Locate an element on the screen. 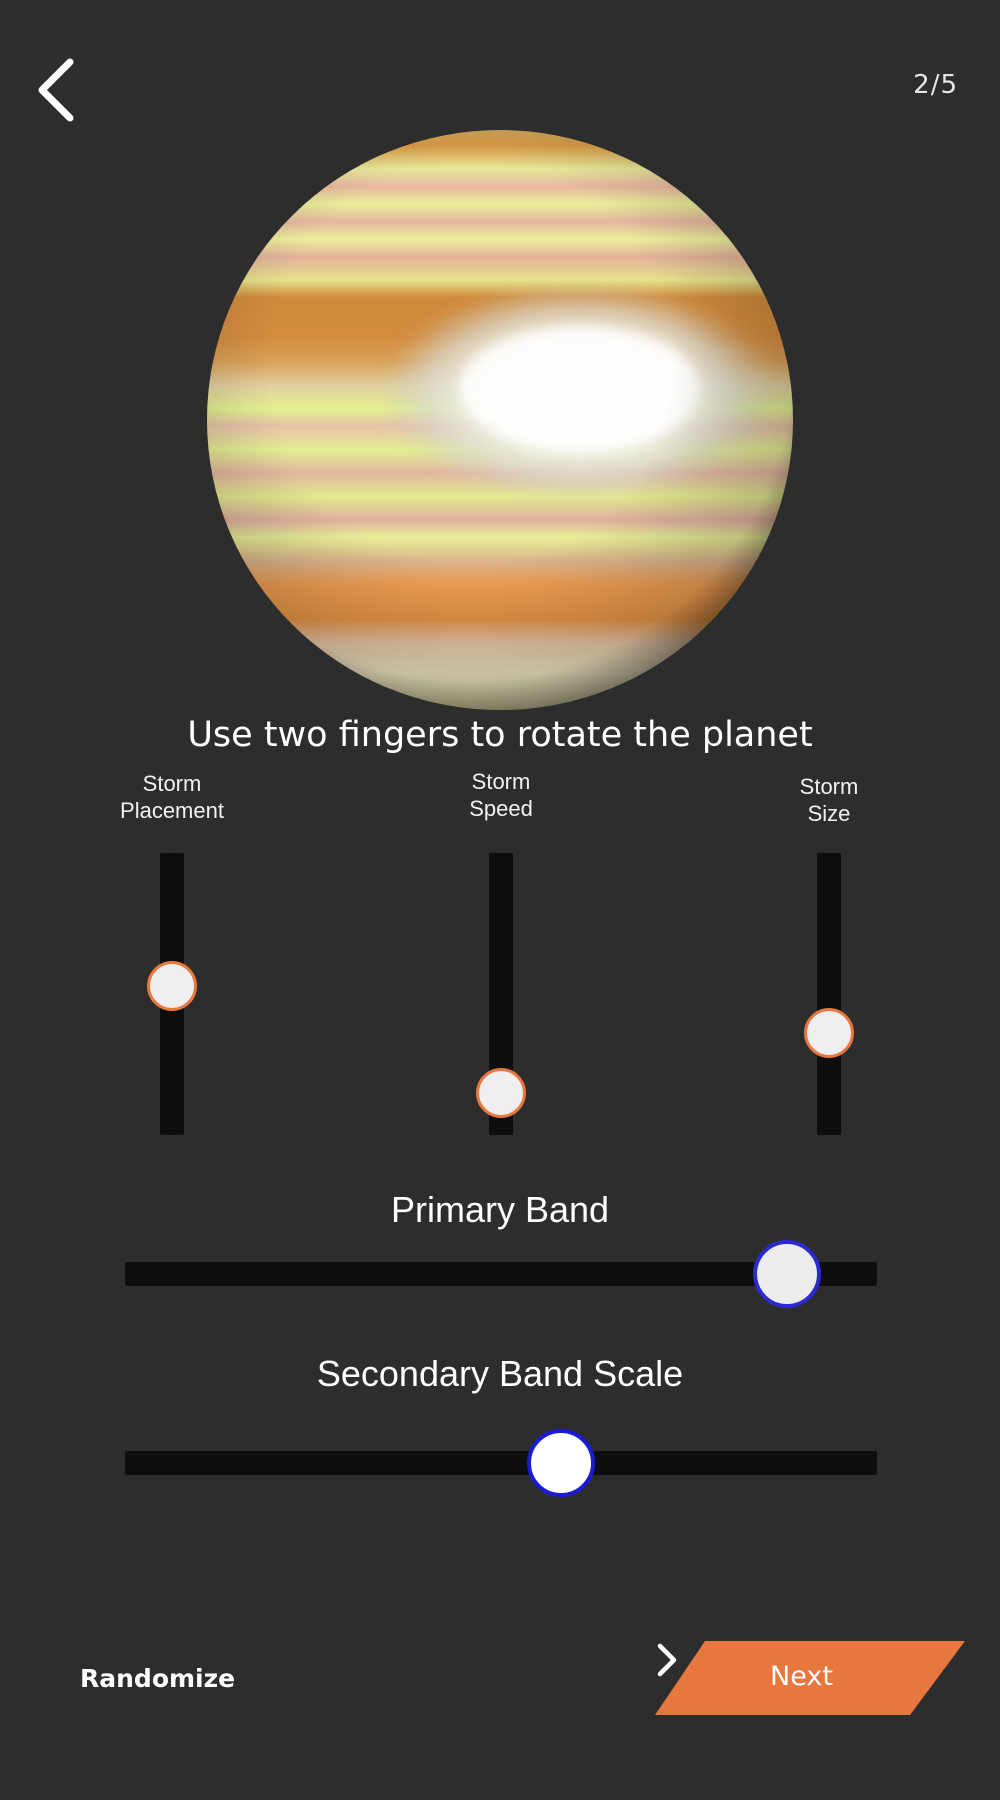 This screenshot has width=1000, height=1800. primary-band-label: Primary Band is located at coordinates (500, 1209).